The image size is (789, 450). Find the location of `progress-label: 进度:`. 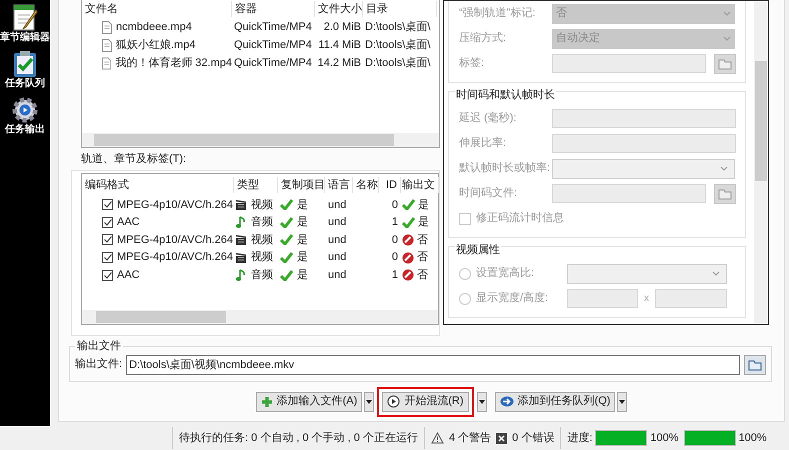

progress-label: 进度: is located at coordinates (579, 438).